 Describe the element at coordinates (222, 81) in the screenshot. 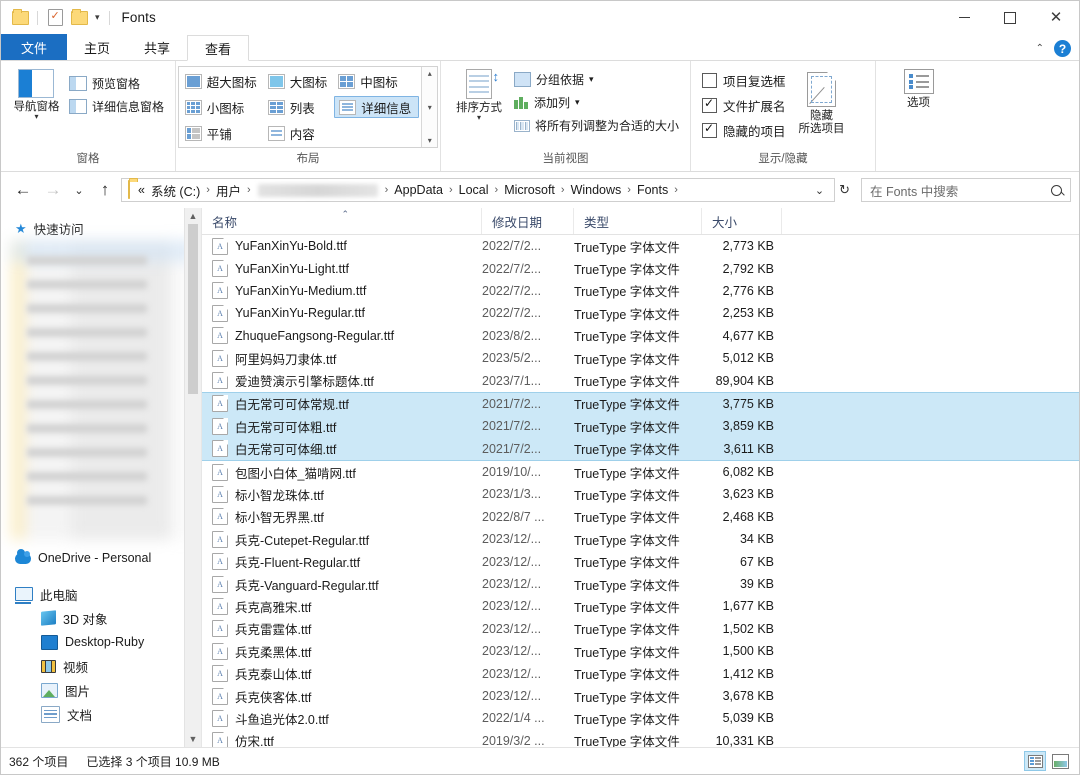

I see `layout-extra-large-icons: 超大图标` at that location.